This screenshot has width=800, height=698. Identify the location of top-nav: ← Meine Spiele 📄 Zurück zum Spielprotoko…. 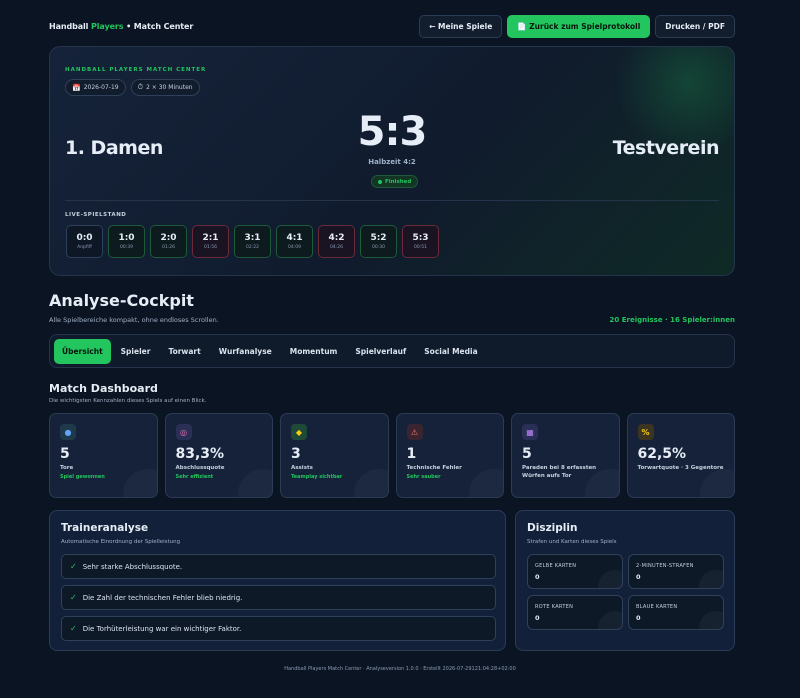
(577, 26).